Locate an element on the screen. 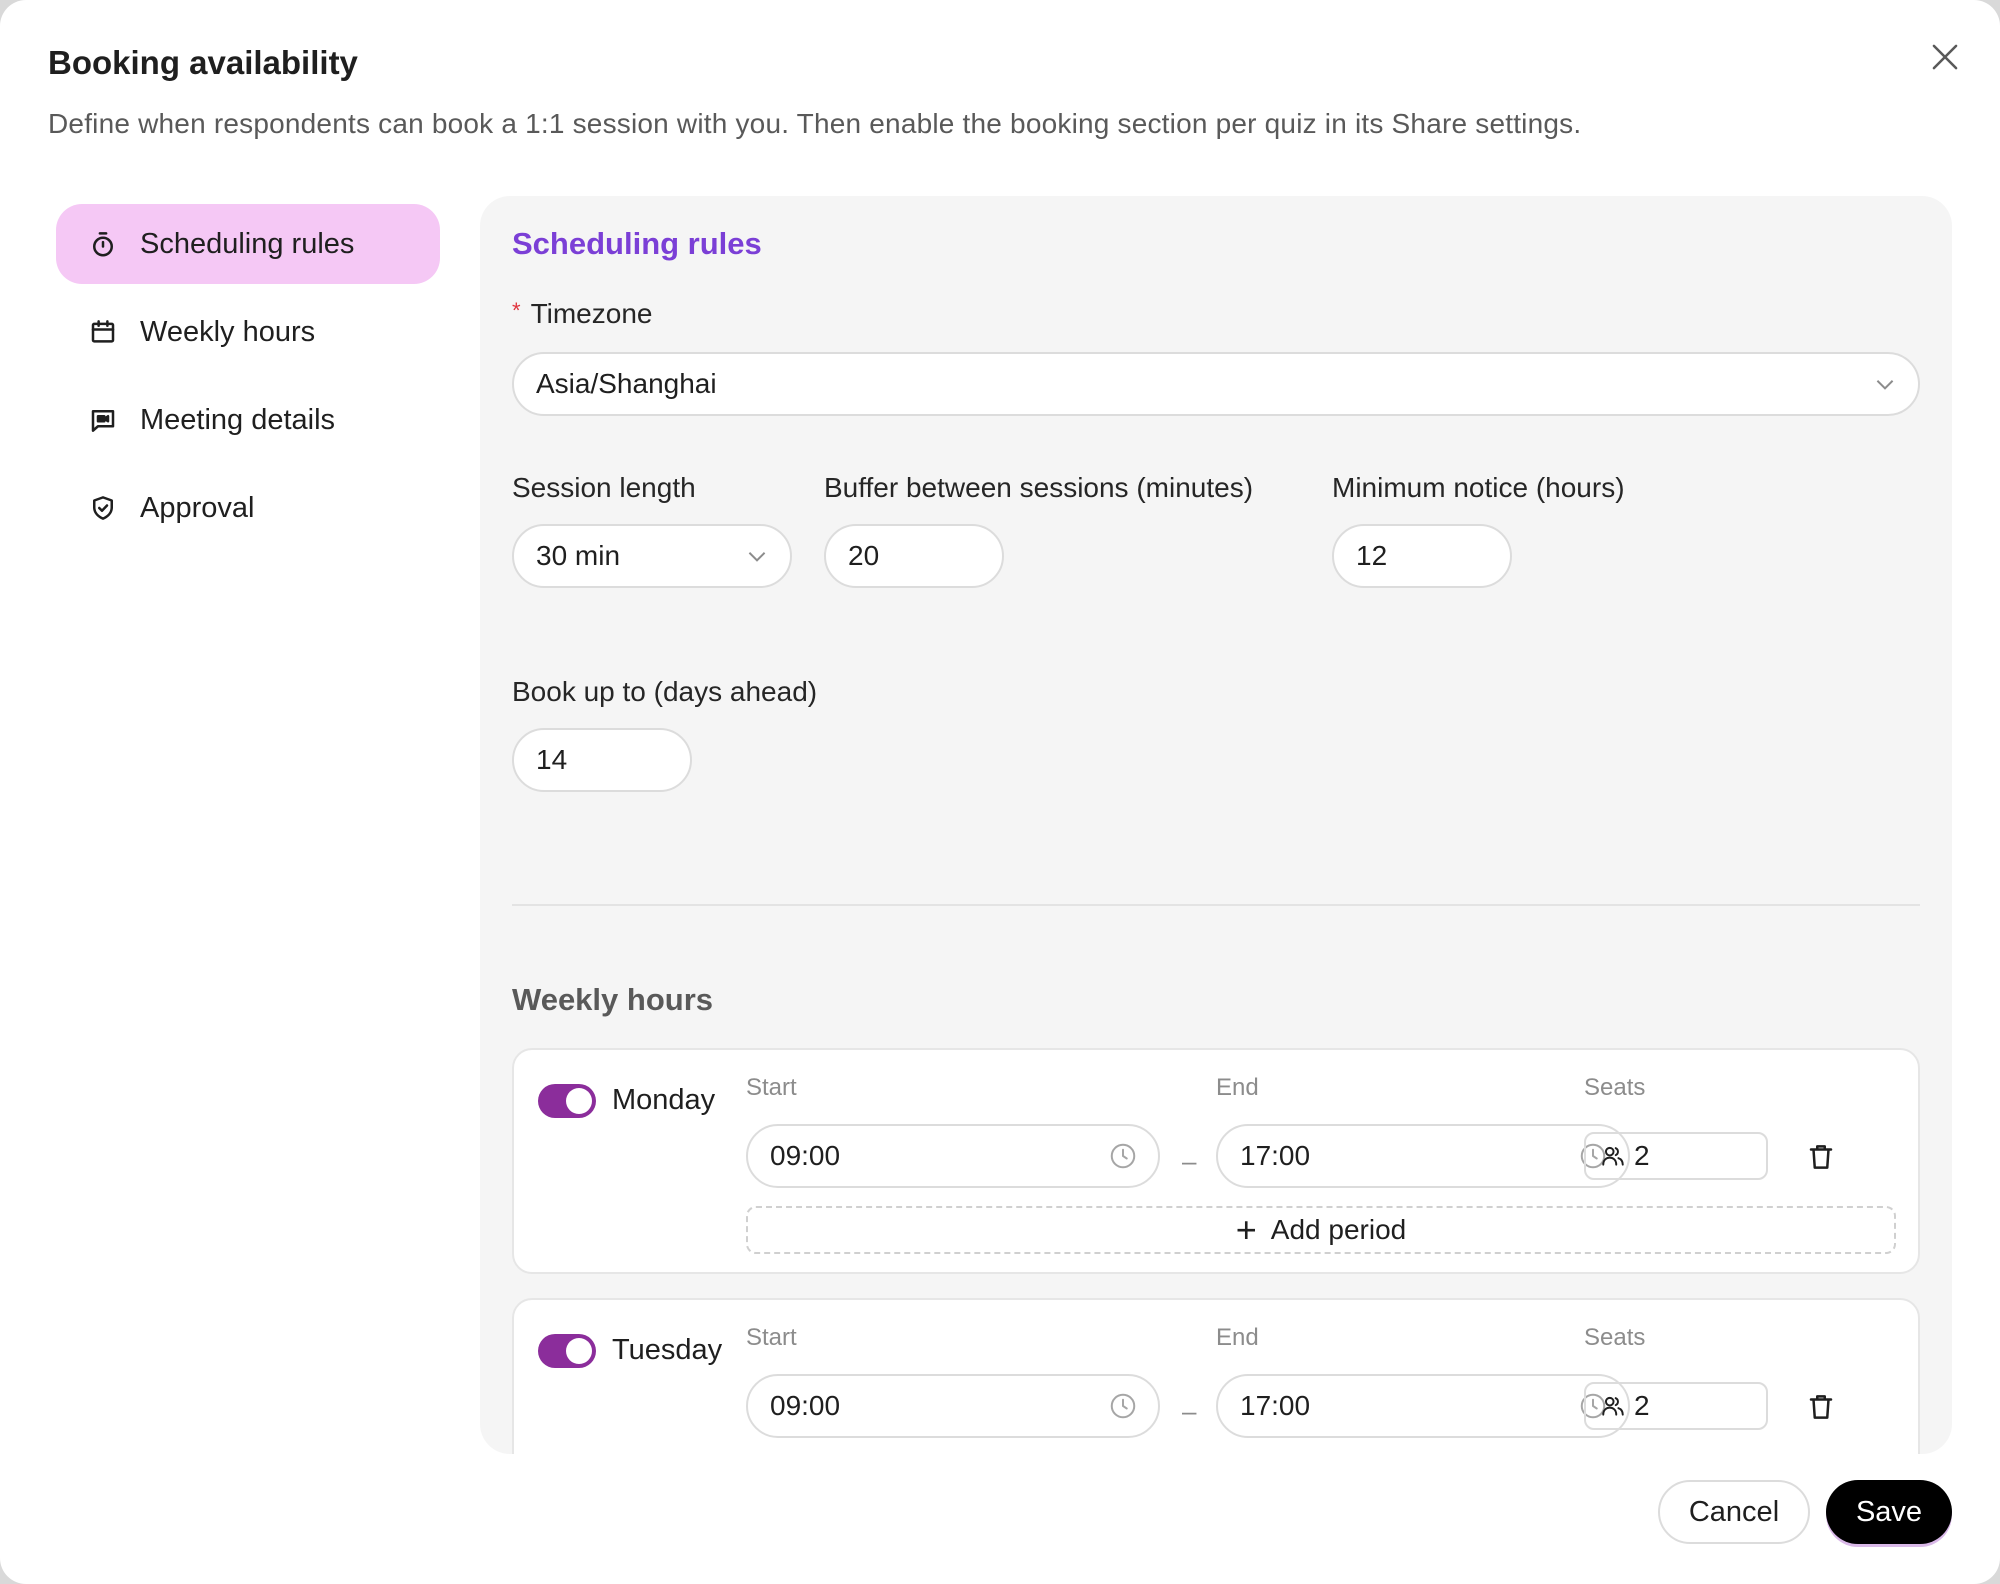 The image size is (2000, 1584). minimum-notice-value: 12 is located at coordinates (1372, 555).